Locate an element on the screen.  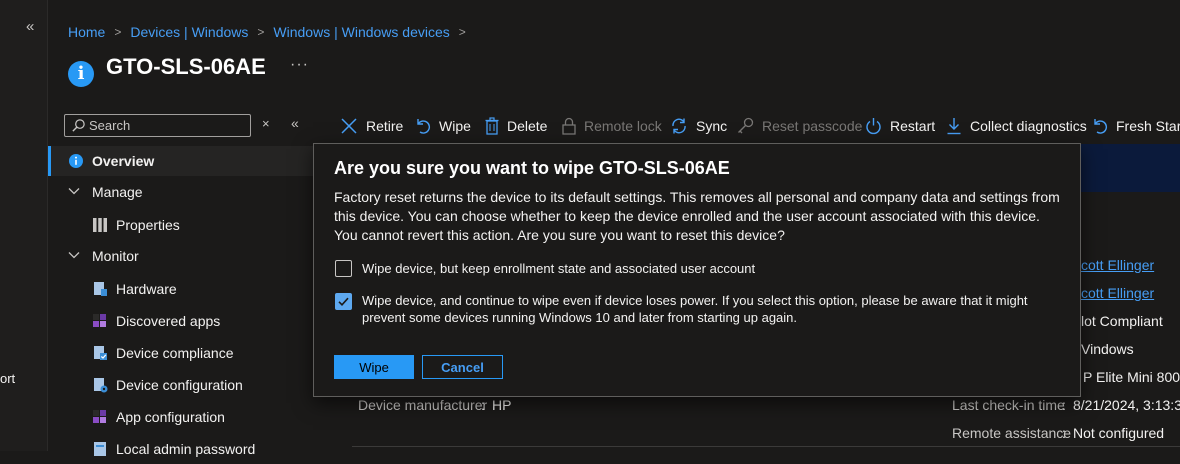
menu-collapse-button: « is located at coordinates (295, 123).